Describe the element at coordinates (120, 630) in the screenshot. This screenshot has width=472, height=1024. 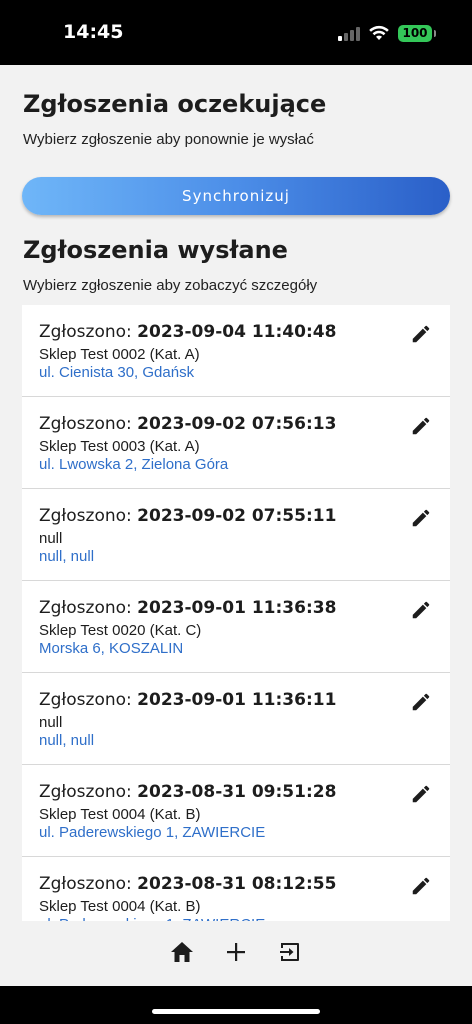
I see `report-shop: Sklep Test 0020 (Kat. C)` at that location.